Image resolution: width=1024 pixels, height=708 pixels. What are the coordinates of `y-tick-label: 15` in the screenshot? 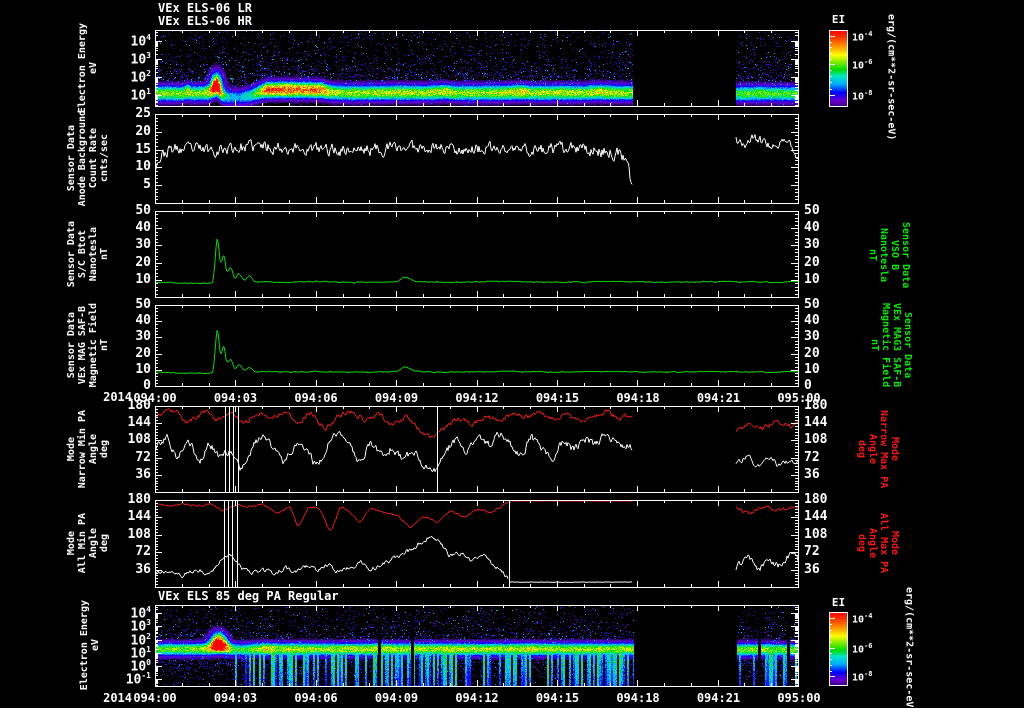 It's located at (143, 149).